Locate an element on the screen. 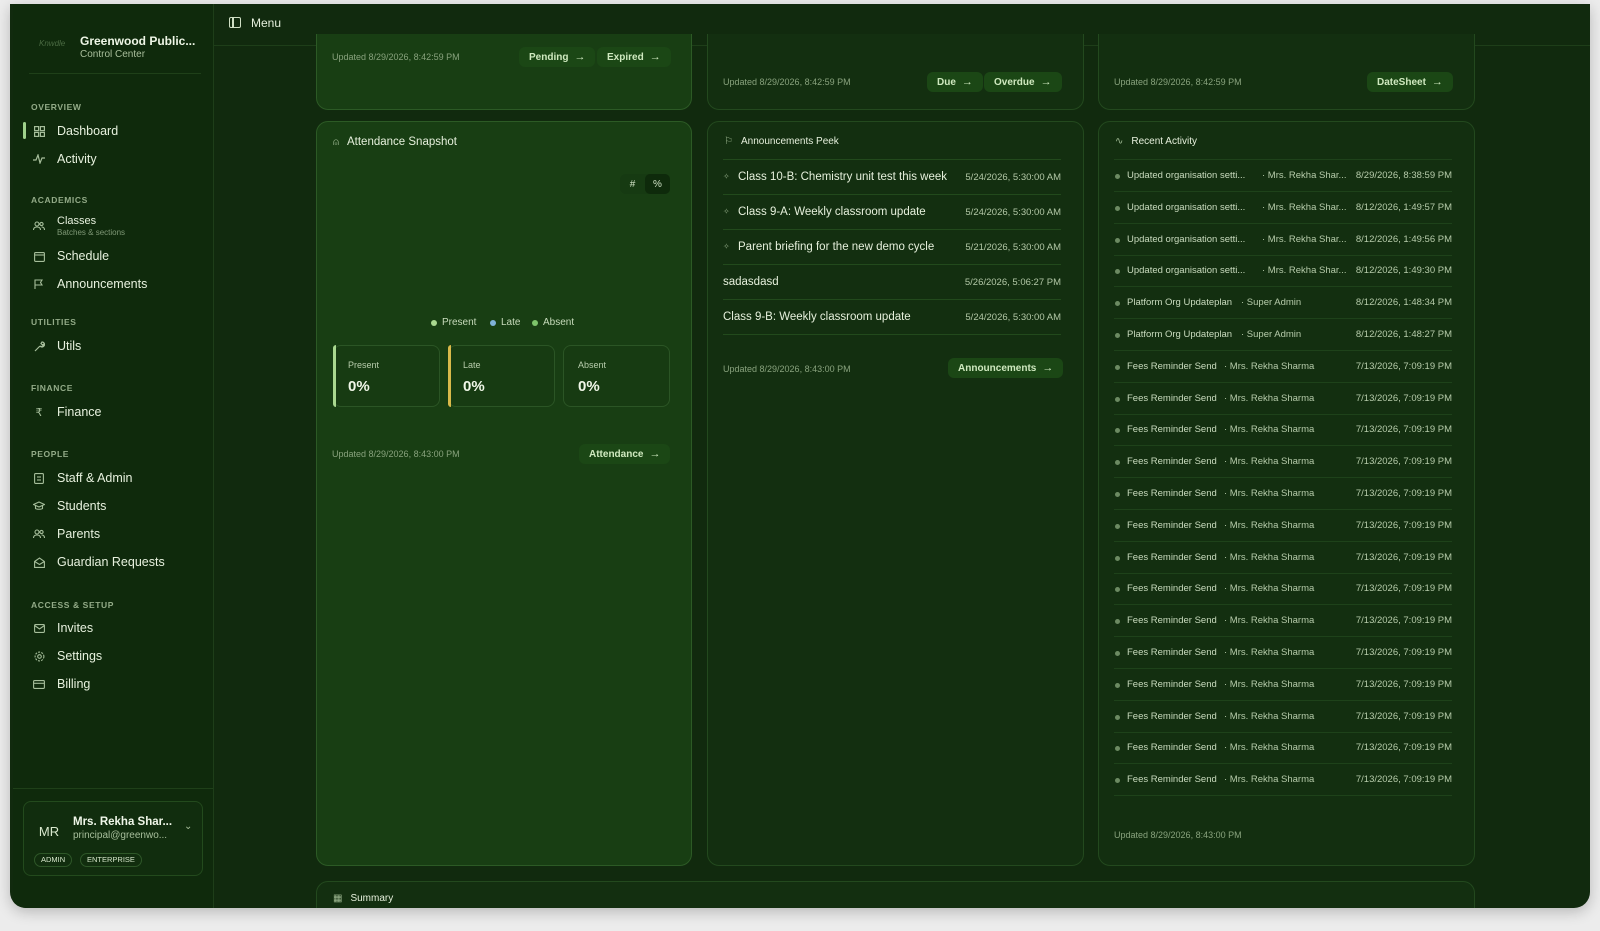 This screenshot has width=1600, height=931. announcement-title: Class 9-B: Weekly classroom update is located at coordinates (817, 317).